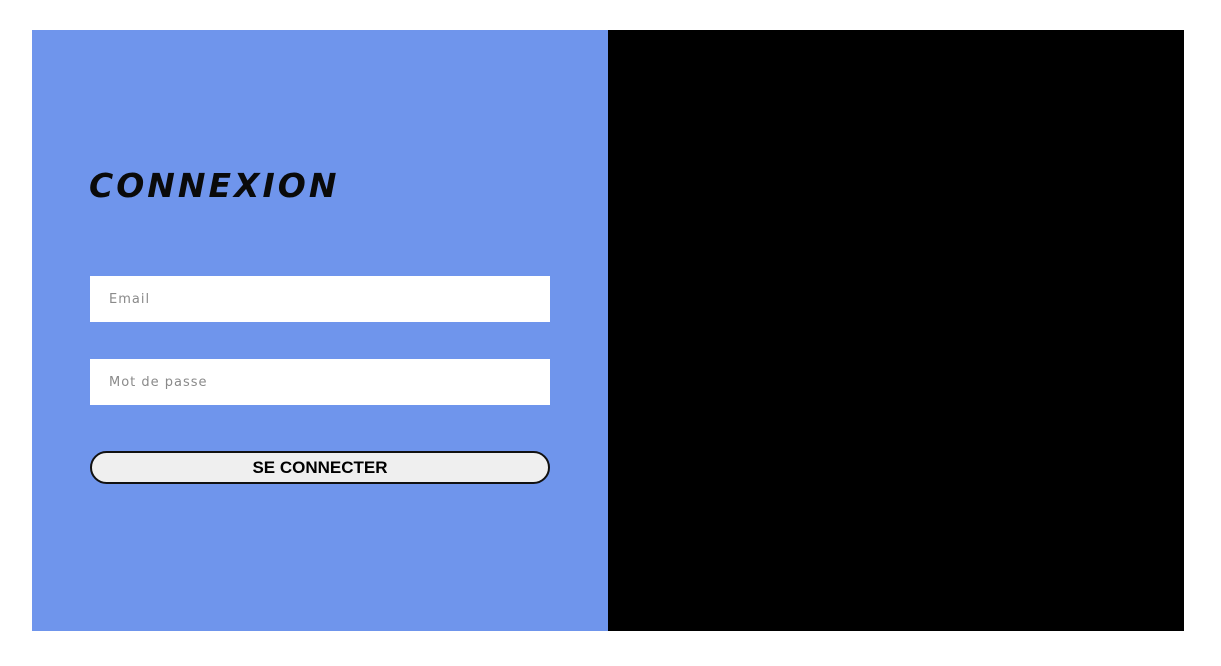  What do you see at coordinates (320, 382) in the screenshot?
I see `password-field` at bounding box center [320, 382].